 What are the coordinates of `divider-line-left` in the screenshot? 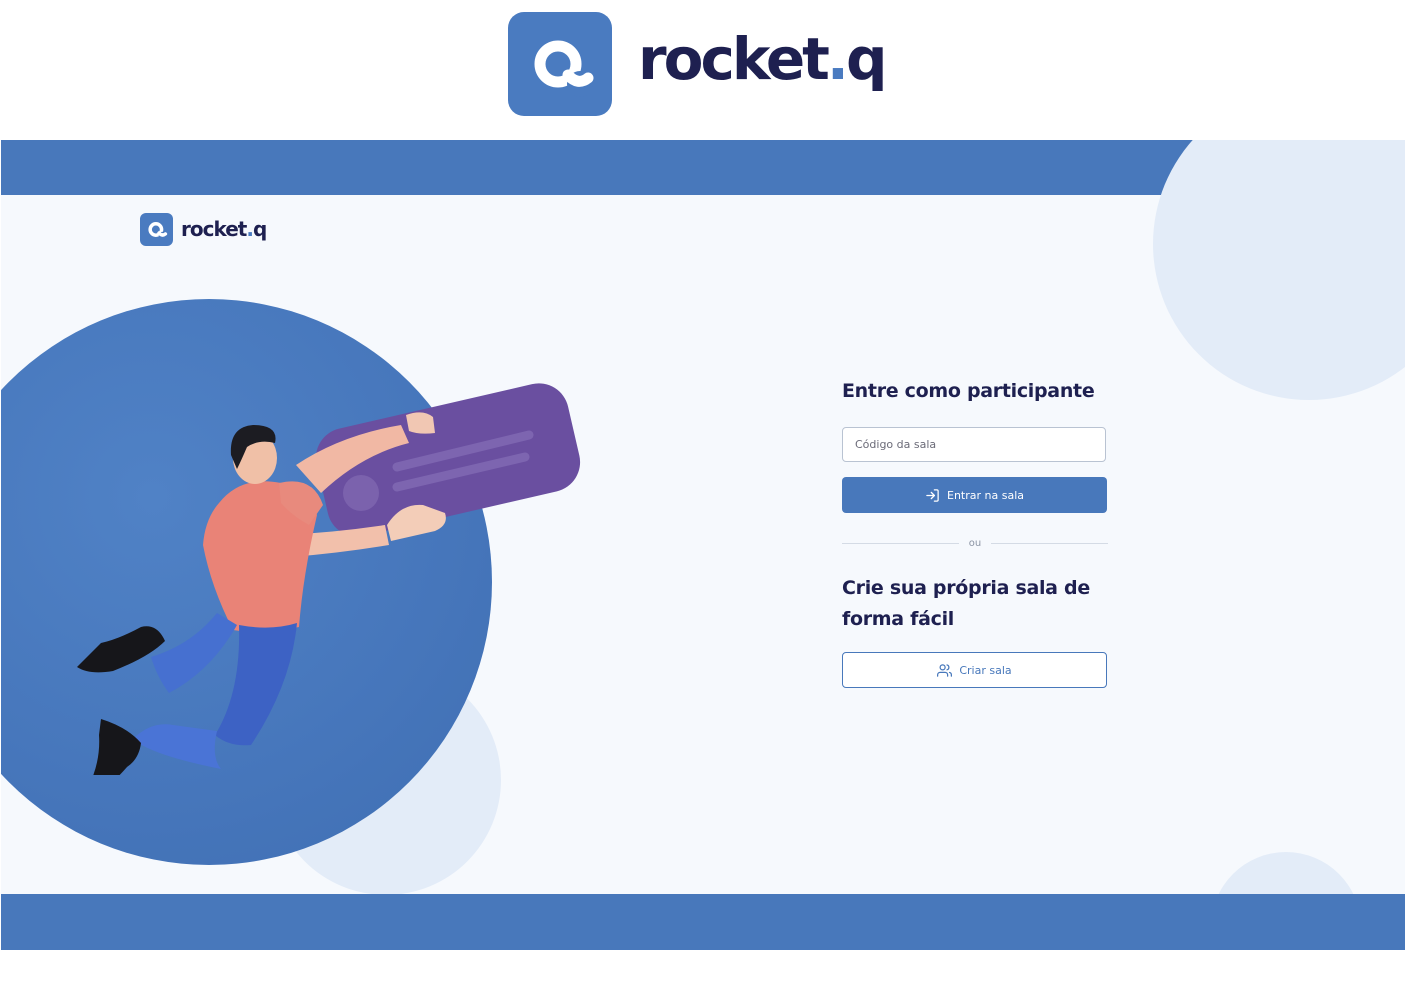 It's located at (900, 543).